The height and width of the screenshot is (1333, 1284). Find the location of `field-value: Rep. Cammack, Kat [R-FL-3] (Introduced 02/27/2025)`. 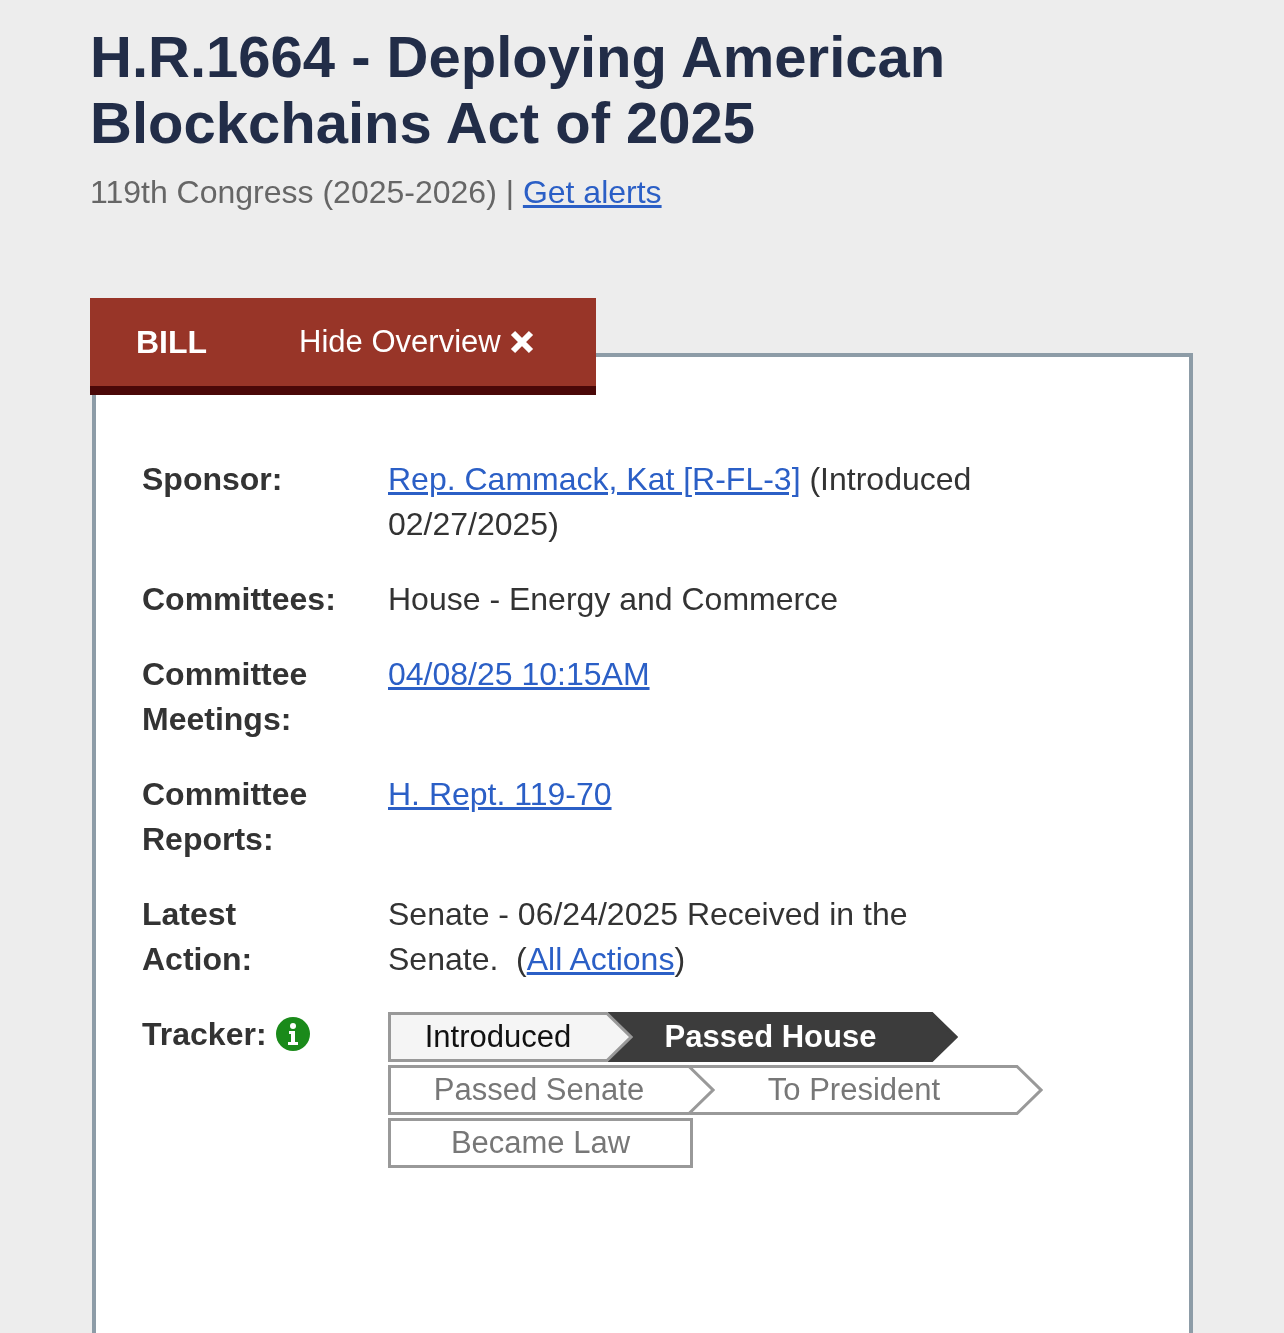

field-value: Rep. Cammack, Kat [R-FL-3] (Introduced 02/27/2025) is located at coordinates (680, 502).